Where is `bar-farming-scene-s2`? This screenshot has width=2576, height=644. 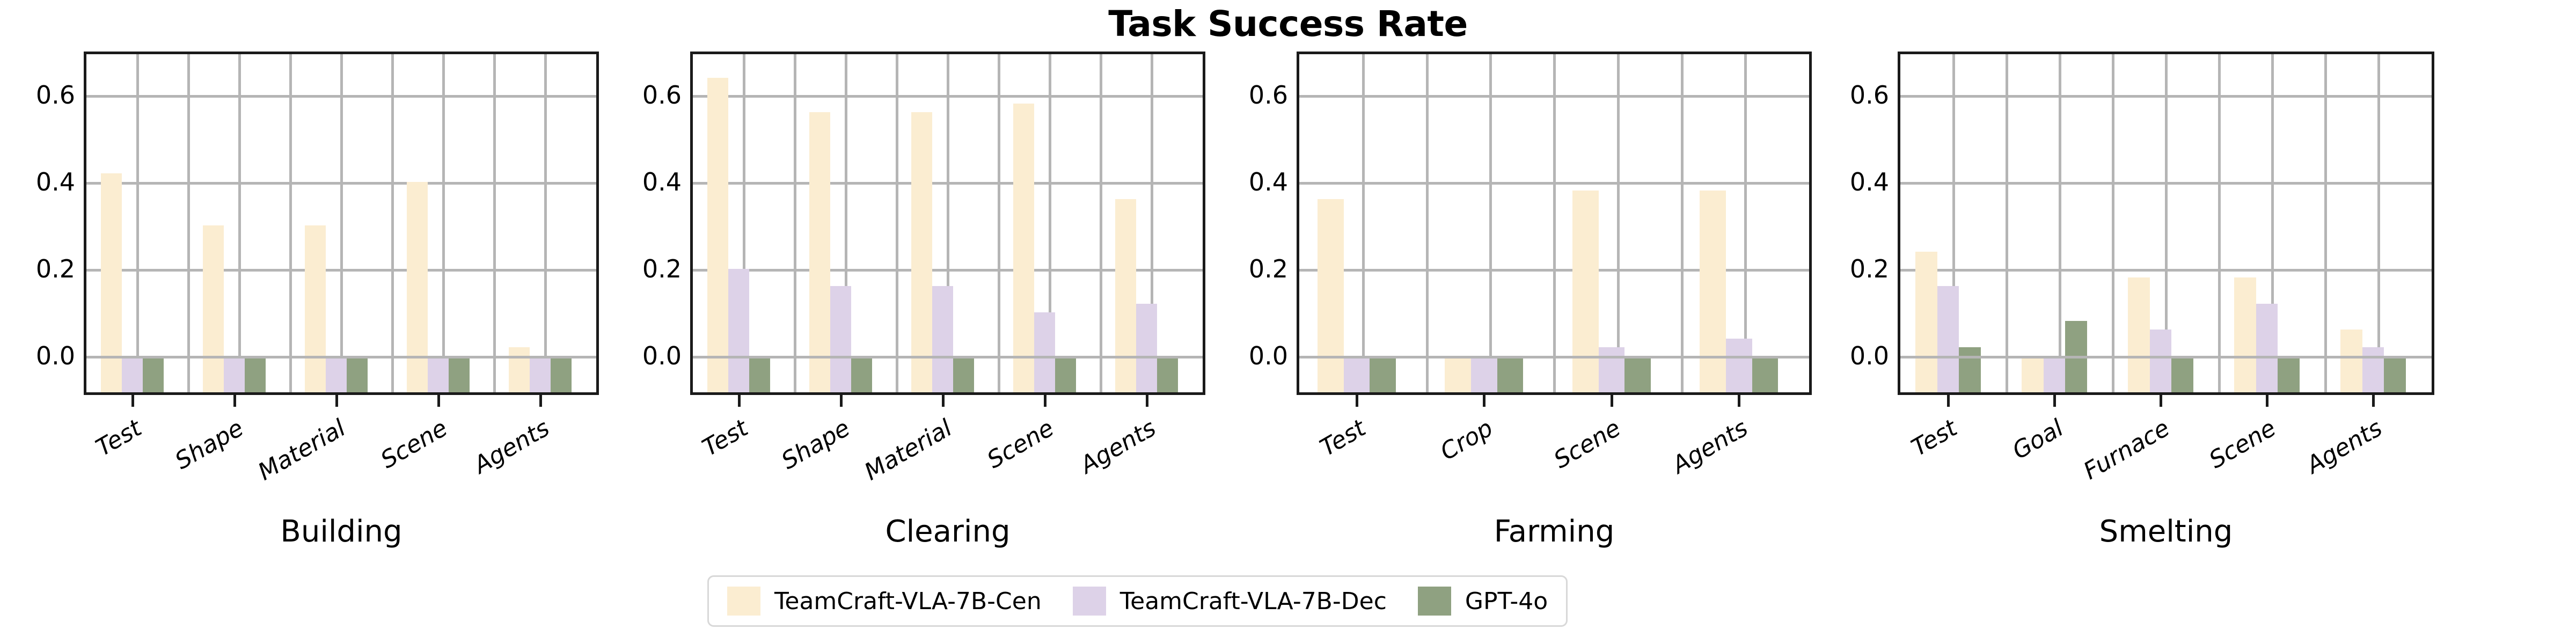
bar-farming-scene-s2 is located at coordinates (1637, 374).